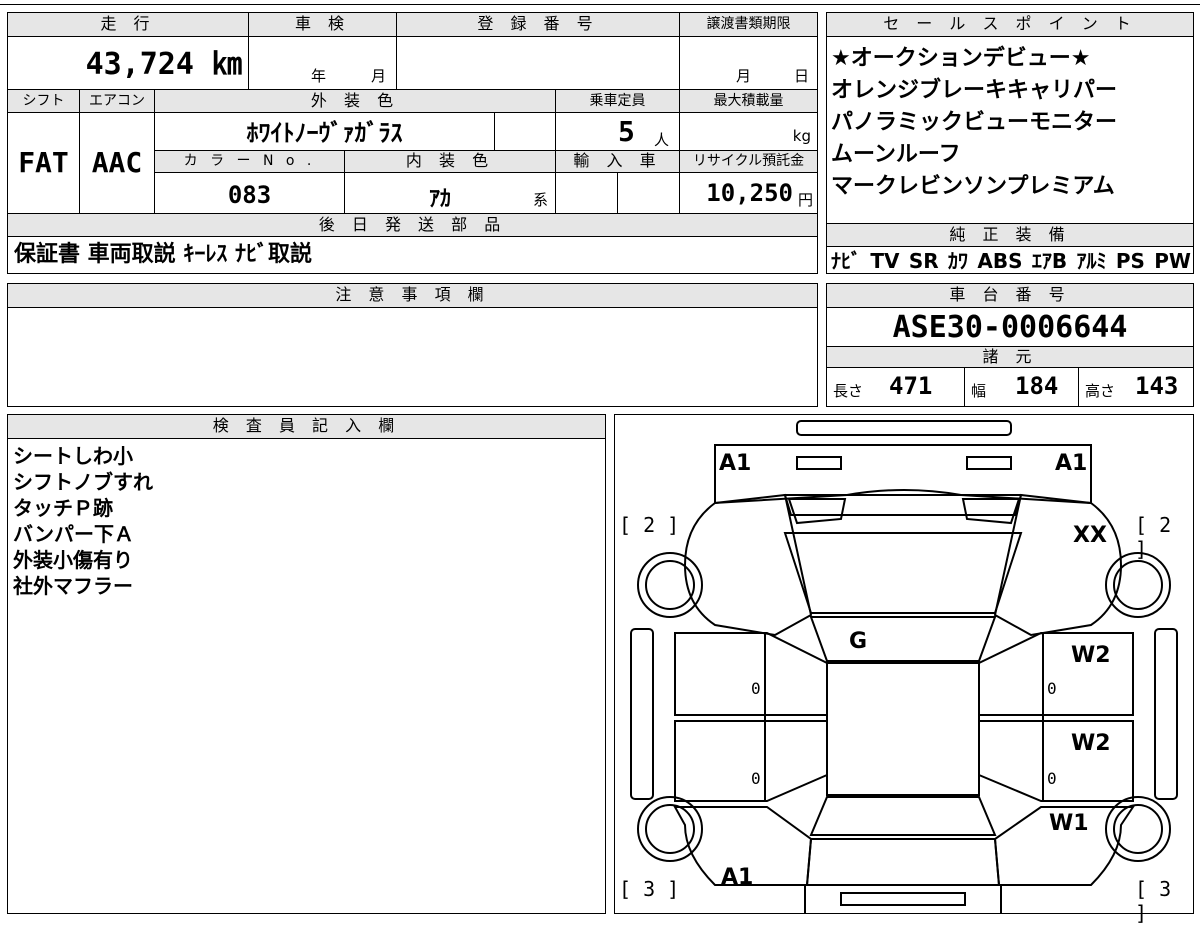 This screenshot has height=925, width=1200. What do you see at coordinates (991, 511) in the screenshot?
I see `hood-vent-right` at bounding box center [991, 511].